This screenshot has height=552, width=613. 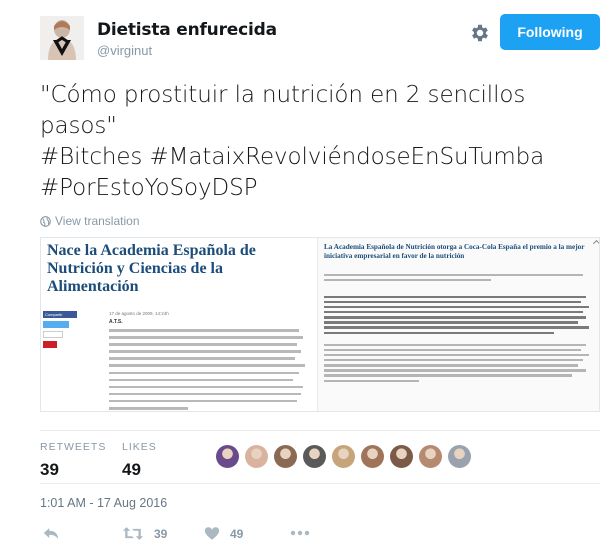 What do you see at coordinates (320, 188) in the screenshot?
I see `hashtag-line: #PorEstoYoSoyDSP` at bounding box center [320, 188].